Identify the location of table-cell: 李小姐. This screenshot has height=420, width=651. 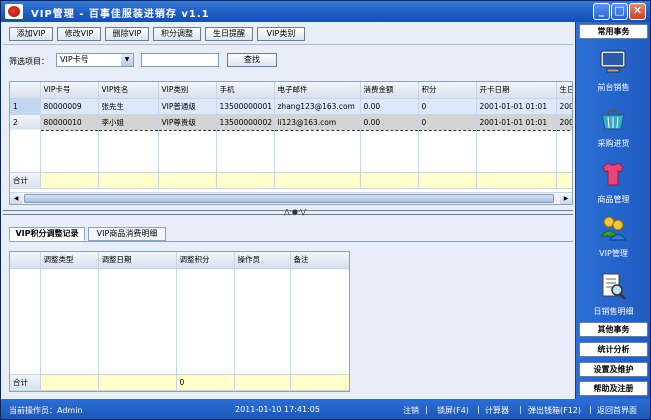
(128, 122).